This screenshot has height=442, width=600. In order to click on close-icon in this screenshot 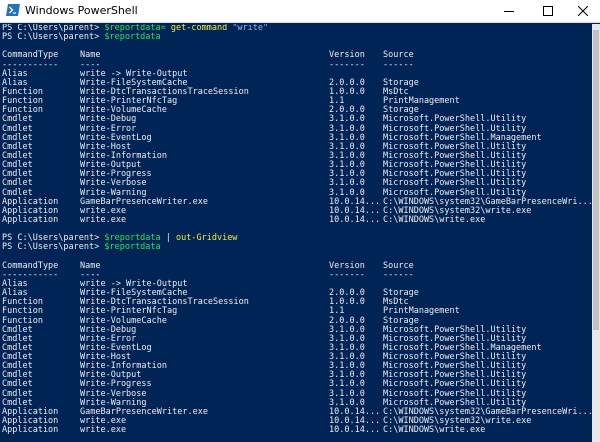, I will do `click(583, 11)`.